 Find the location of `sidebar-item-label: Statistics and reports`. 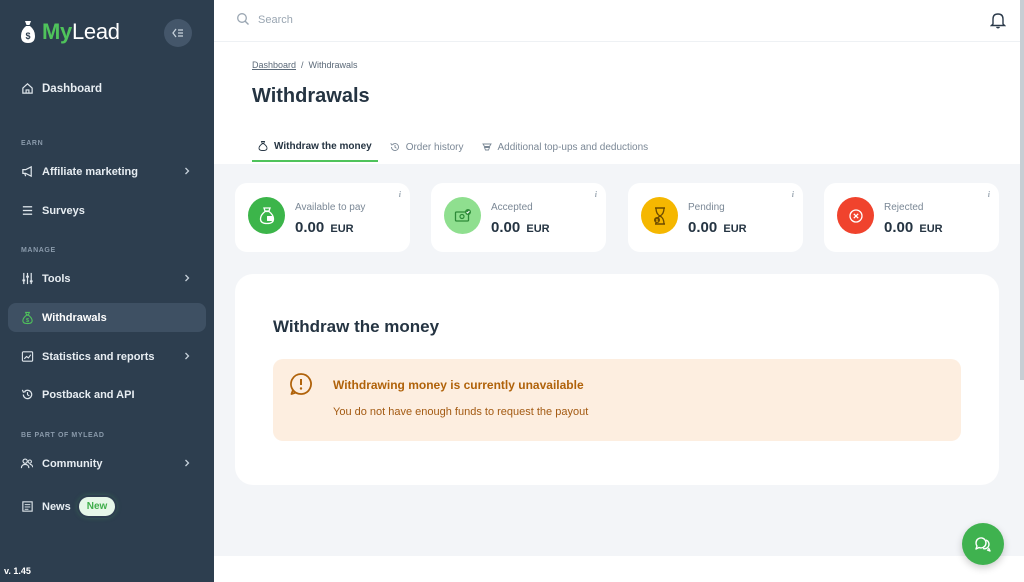

sidebar-item-label: Statistics and reports is located at coordinates (98, 356).